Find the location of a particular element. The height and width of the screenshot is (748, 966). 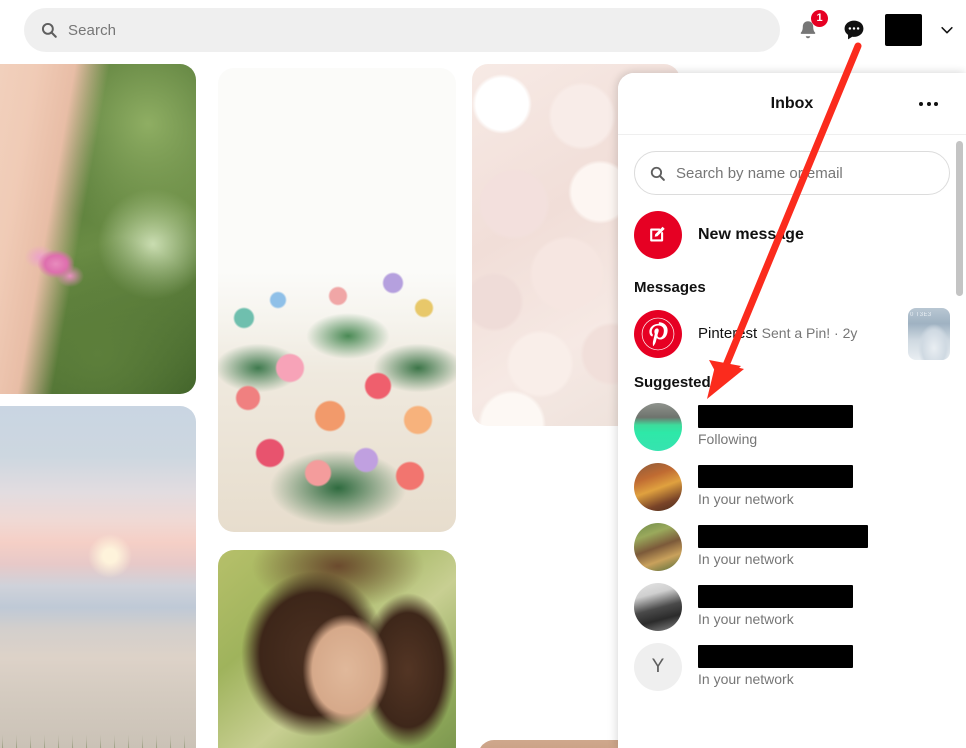

search-input: Search is located at coordinates (402, 30).